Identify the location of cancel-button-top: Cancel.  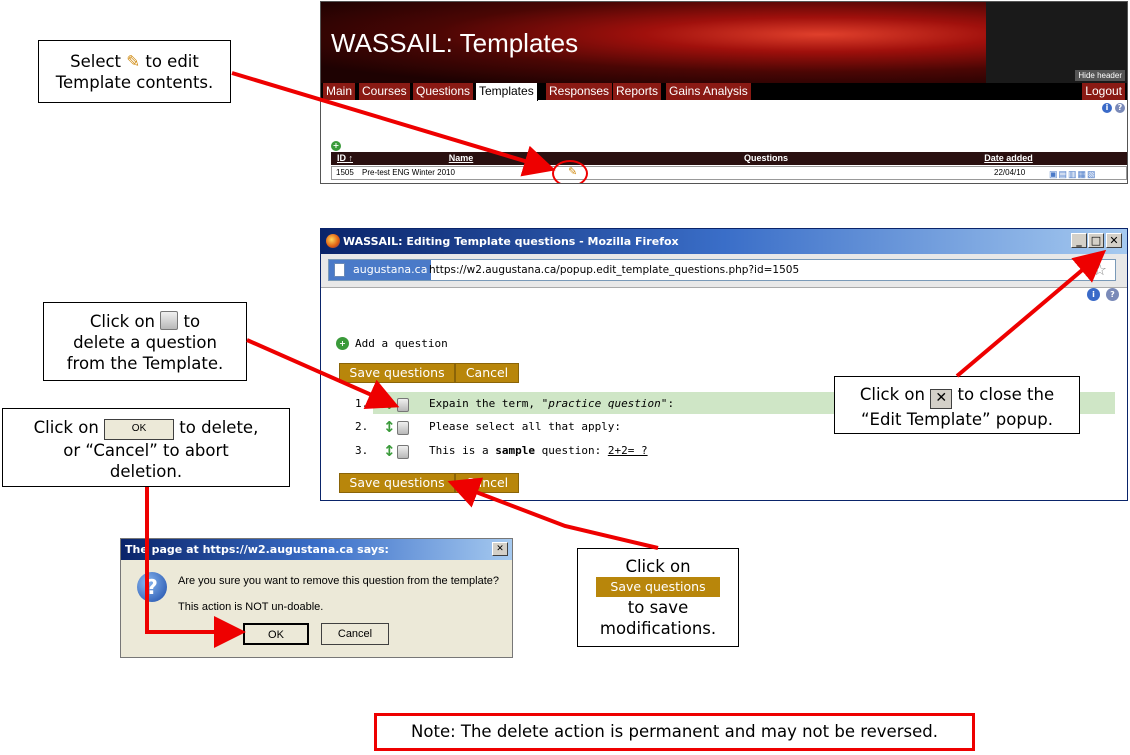
(487, 373).